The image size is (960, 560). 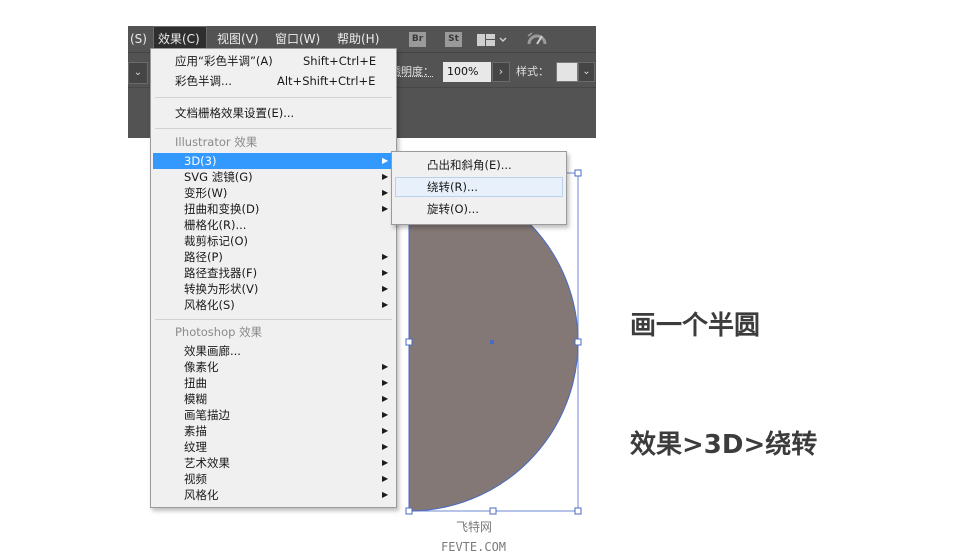 I want to click on style-label: 样式：, so click(x=532, y=71).